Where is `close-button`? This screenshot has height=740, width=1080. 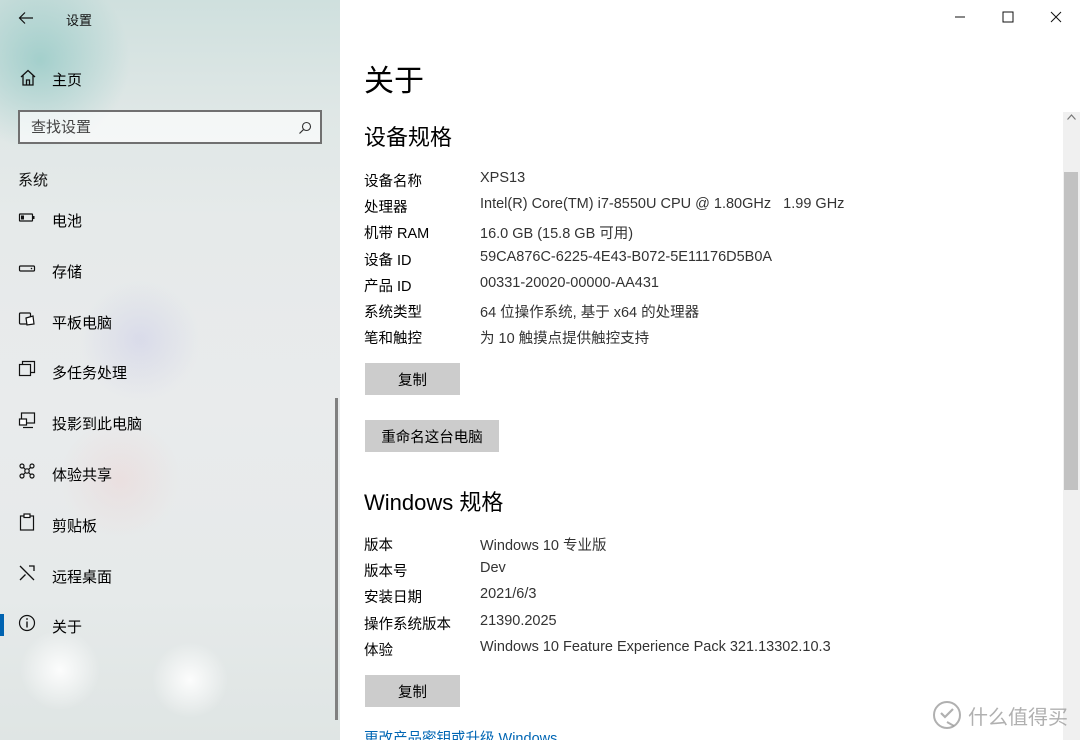 close-button is located at coordinates (1056, 17).